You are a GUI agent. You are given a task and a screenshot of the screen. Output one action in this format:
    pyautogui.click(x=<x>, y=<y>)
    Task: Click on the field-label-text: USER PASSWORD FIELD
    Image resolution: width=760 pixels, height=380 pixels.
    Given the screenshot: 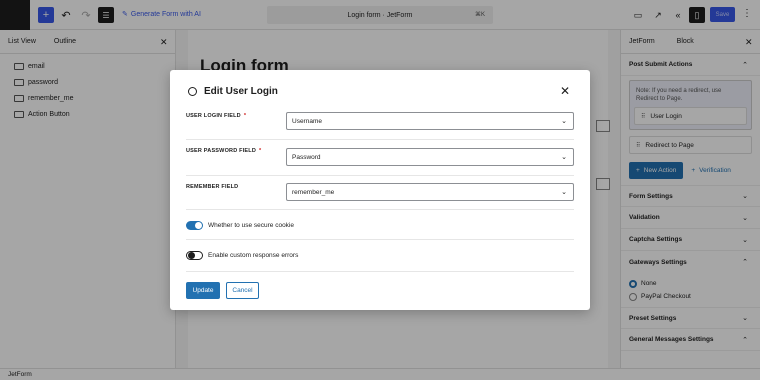 What is the action you would take?
    pyautogui.click(x=221, y=151)
    